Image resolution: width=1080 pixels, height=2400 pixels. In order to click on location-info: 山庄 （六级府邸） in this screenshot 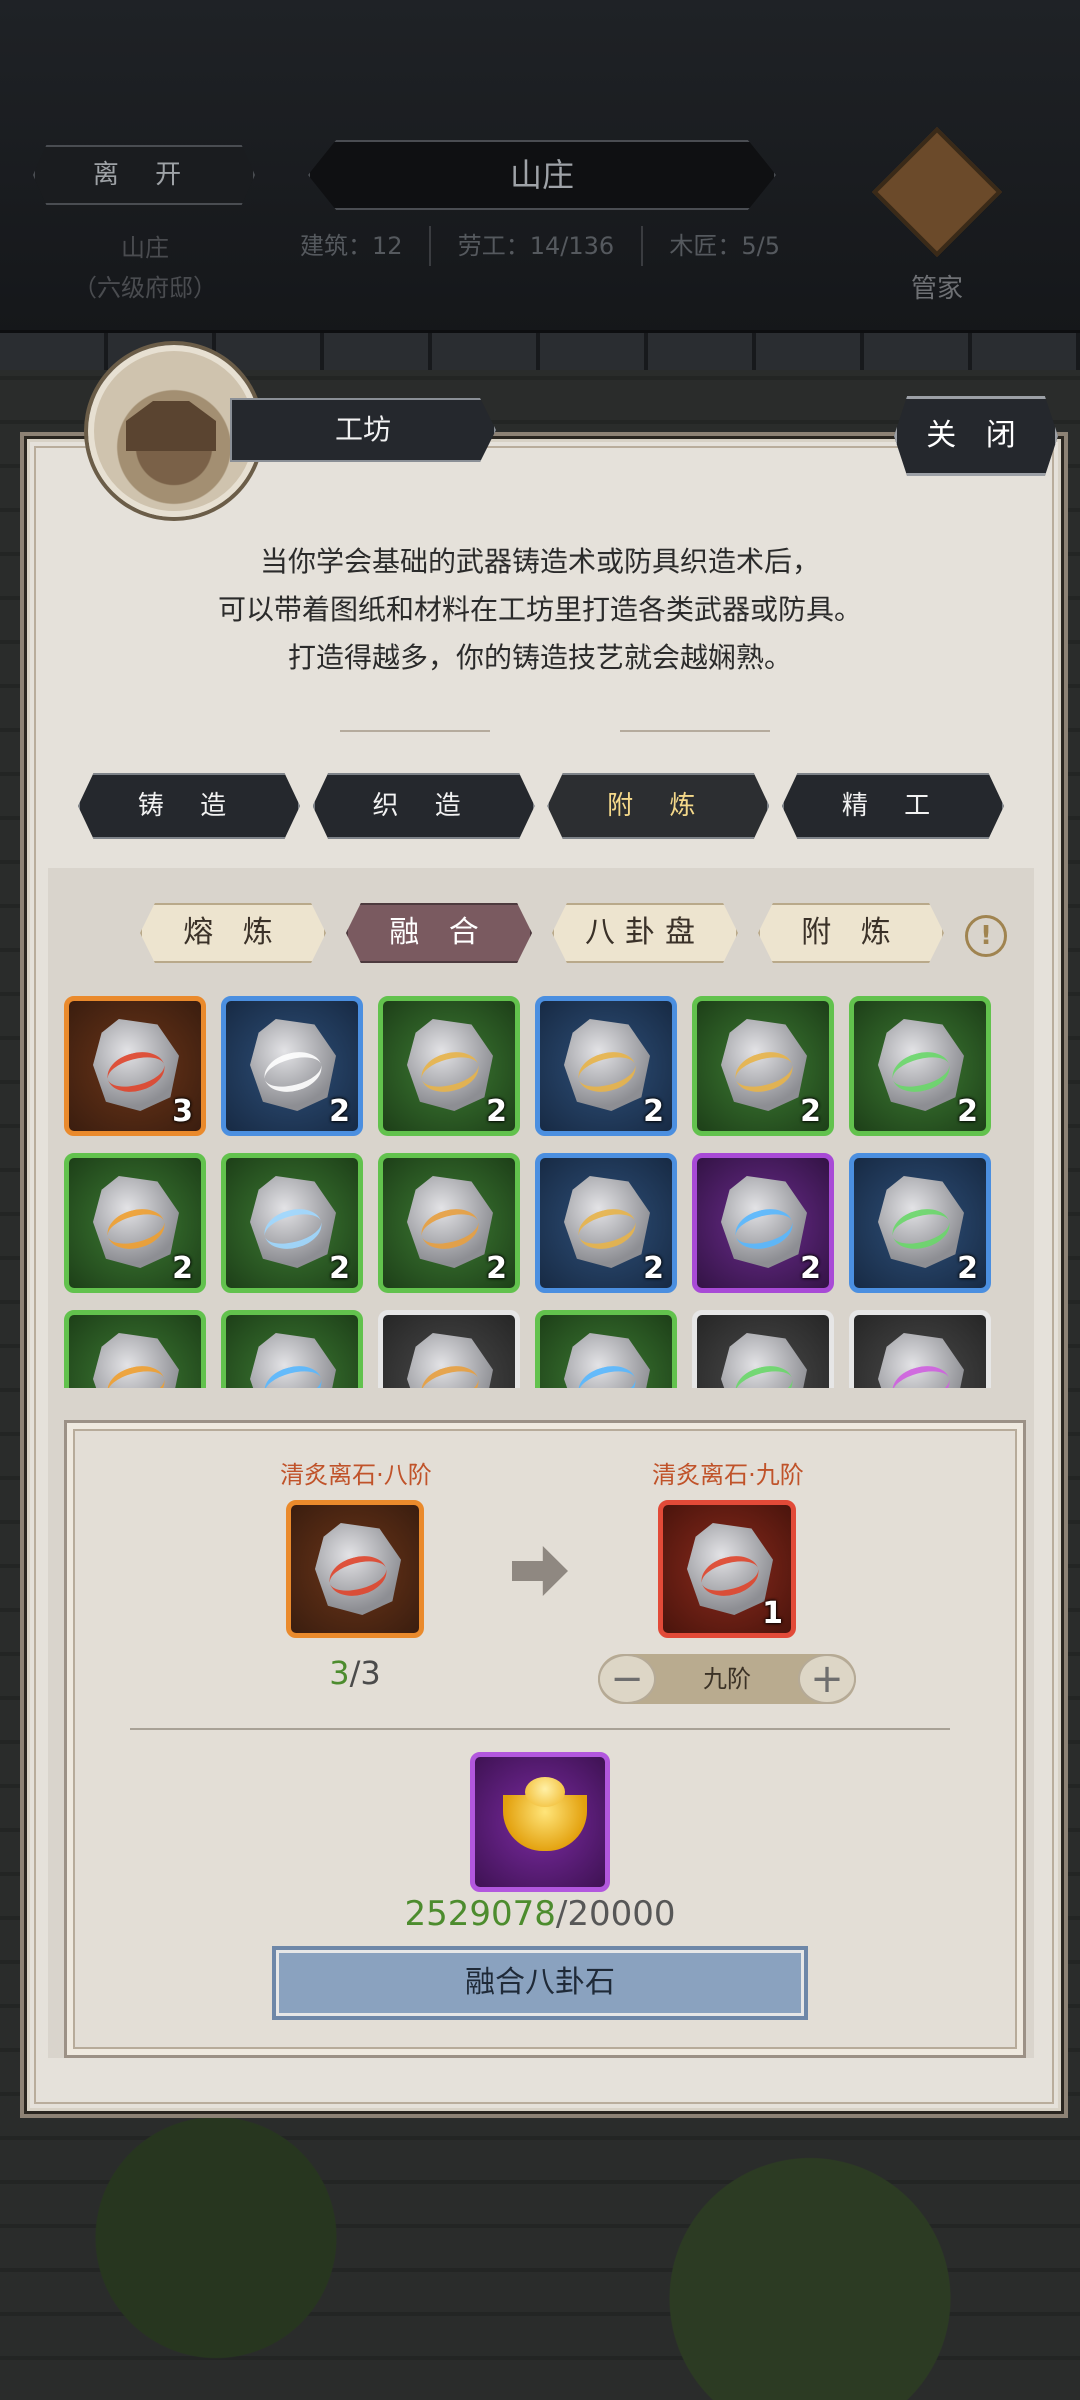, I will do `click(145, 268)`.